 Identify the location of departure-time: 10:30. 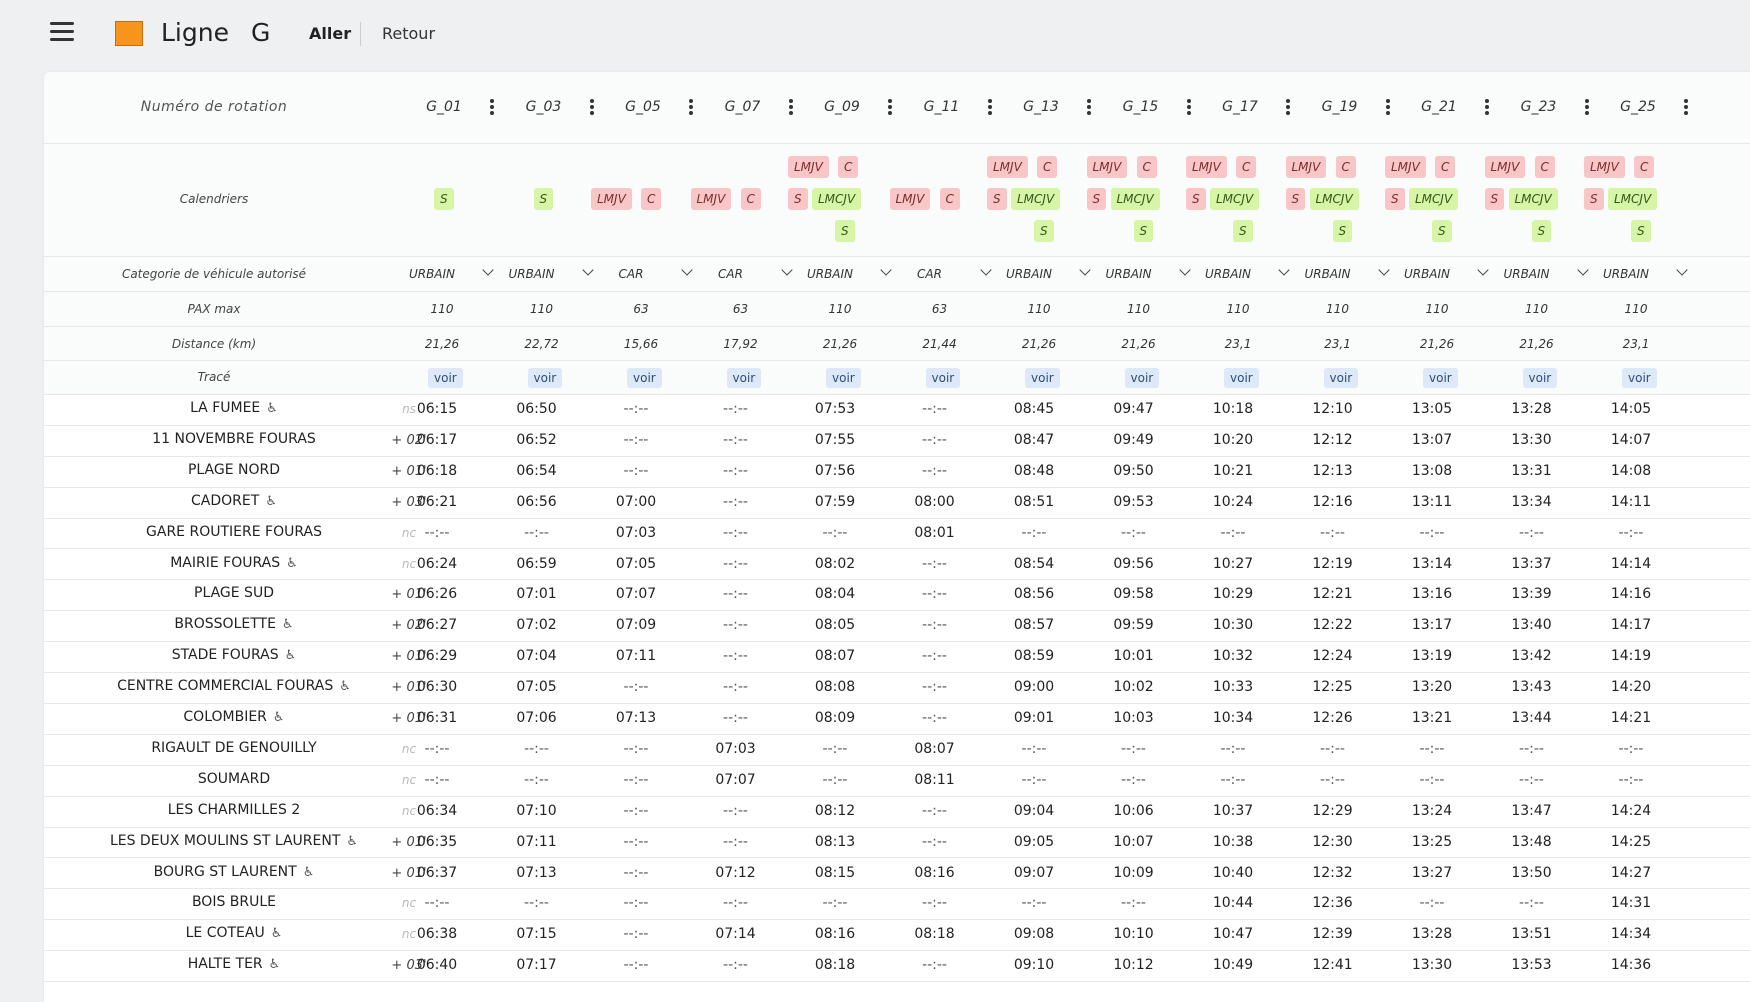
(1233, 625).